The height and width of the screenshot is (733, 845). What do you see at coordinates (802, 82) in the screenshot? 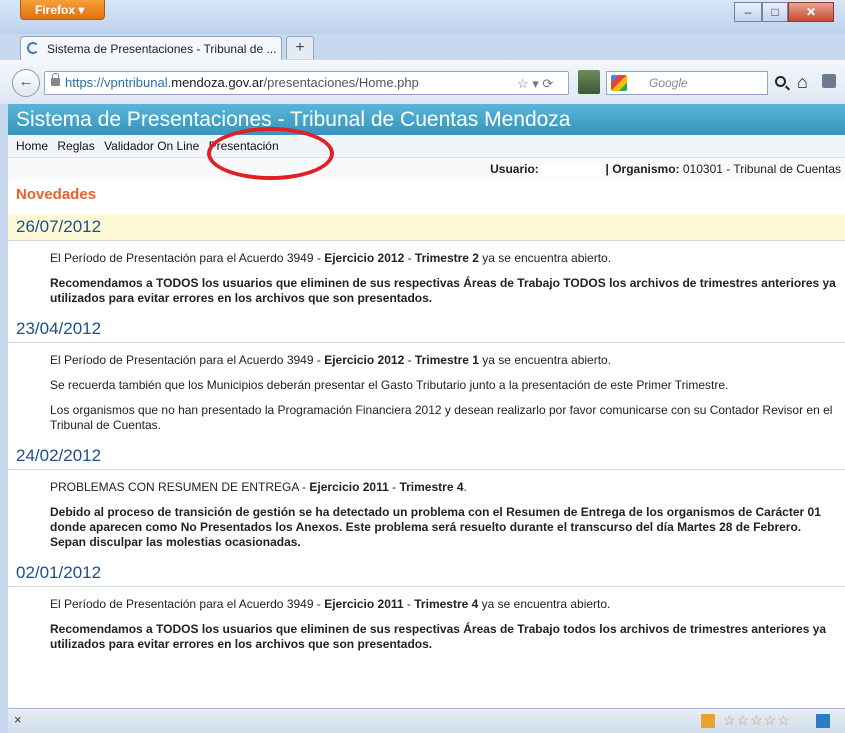
I see `home-icon: ⌂` at bounding box center [802, 82].